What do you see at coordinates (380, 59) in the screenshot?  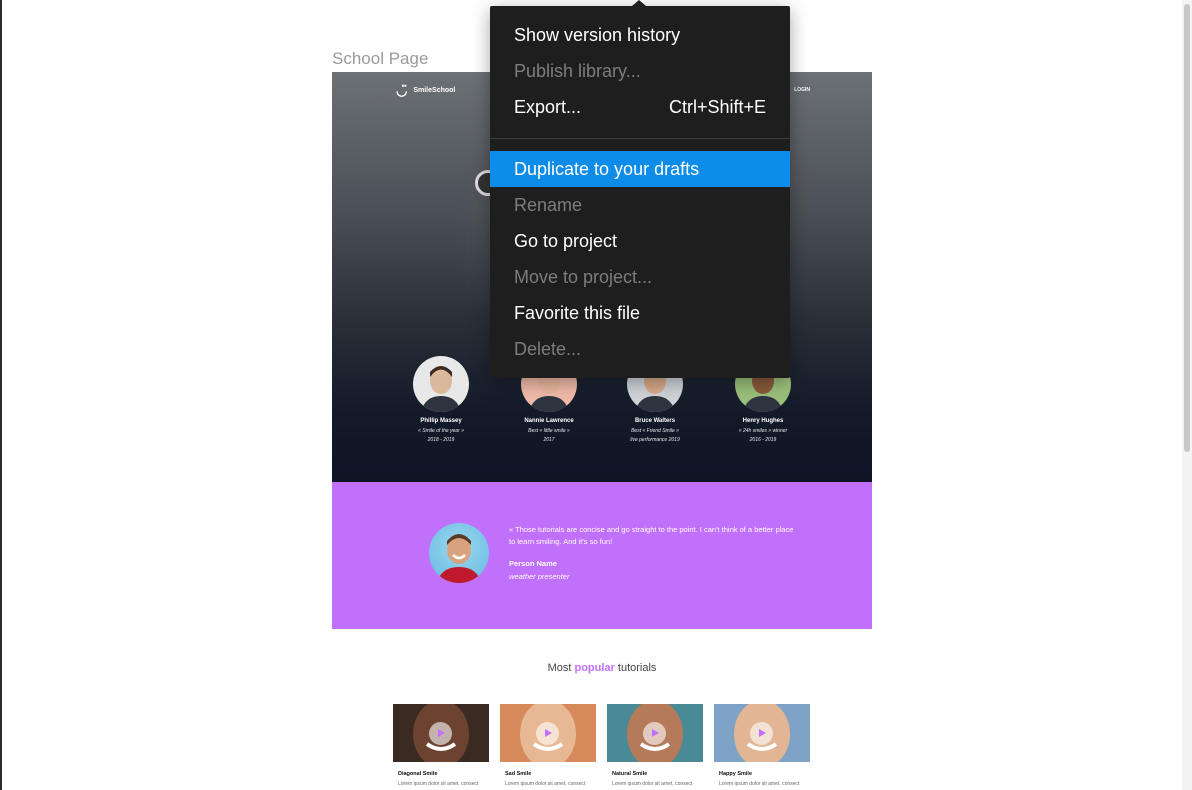 I see `frame-label: School Page` at bounding box center [380, 59].